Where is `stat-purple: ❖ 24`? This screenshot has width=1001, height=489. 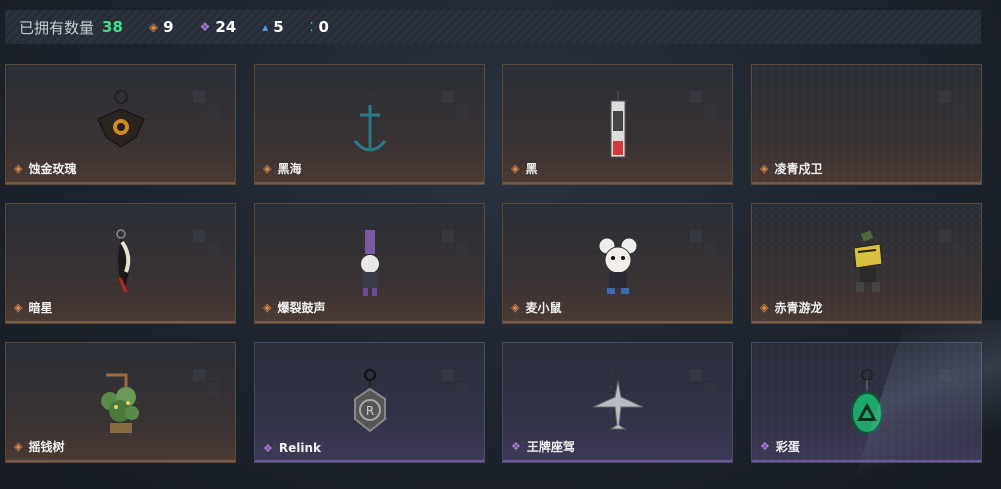
stat-purple: ❖ 24 is located at coordinates (218, 27).